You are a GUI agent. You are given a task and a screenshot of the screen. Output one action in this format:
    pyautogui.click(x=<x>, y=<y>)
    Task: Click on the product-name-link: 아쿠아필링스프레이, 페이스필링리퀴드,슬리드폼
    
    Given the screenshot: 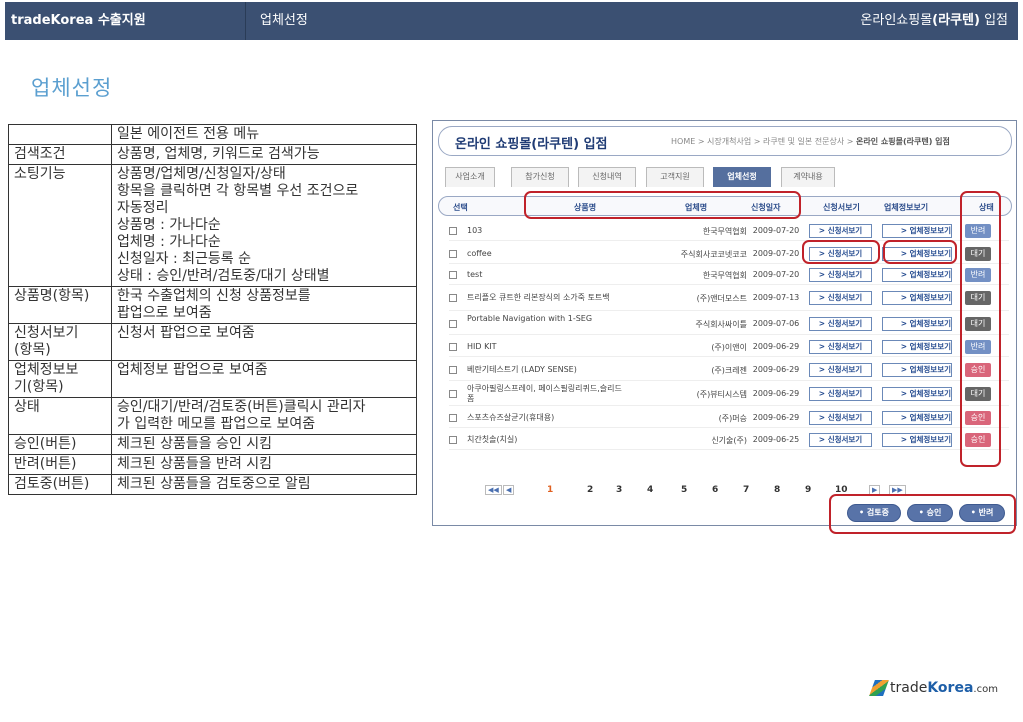 What is the action you would take?
    pyautogui.click(x=547, y=394)
    